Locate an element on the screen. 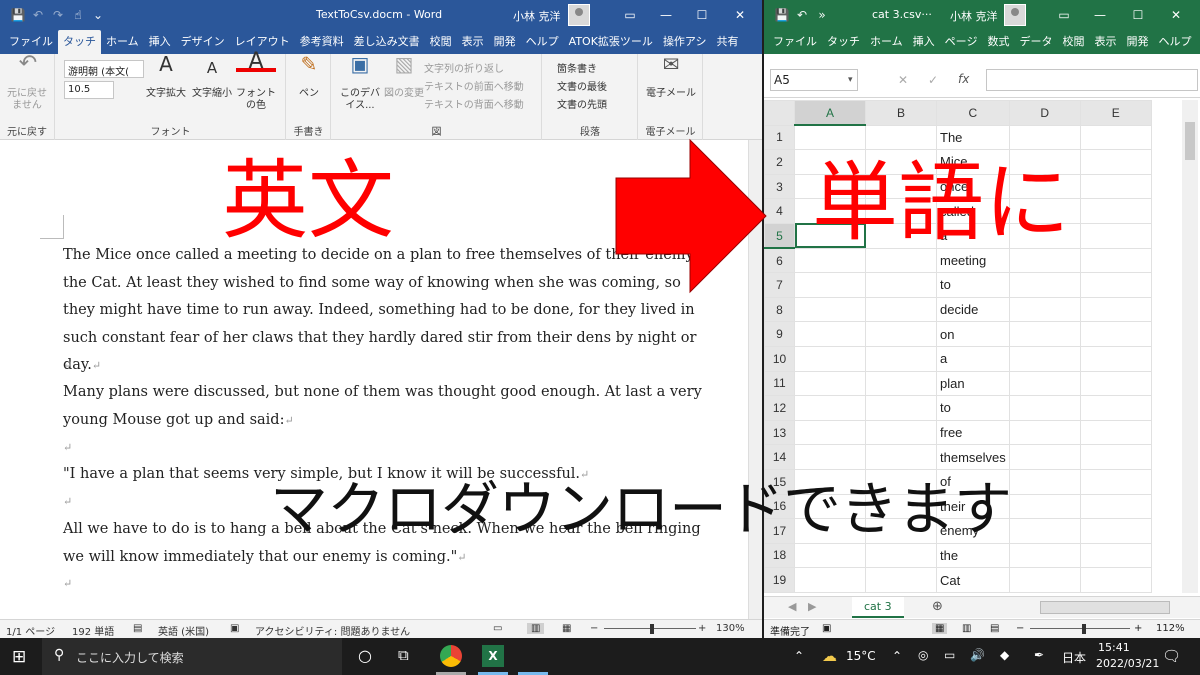 The image size is (1200, 675). cell-C: a is located at coordinates (973, 358).